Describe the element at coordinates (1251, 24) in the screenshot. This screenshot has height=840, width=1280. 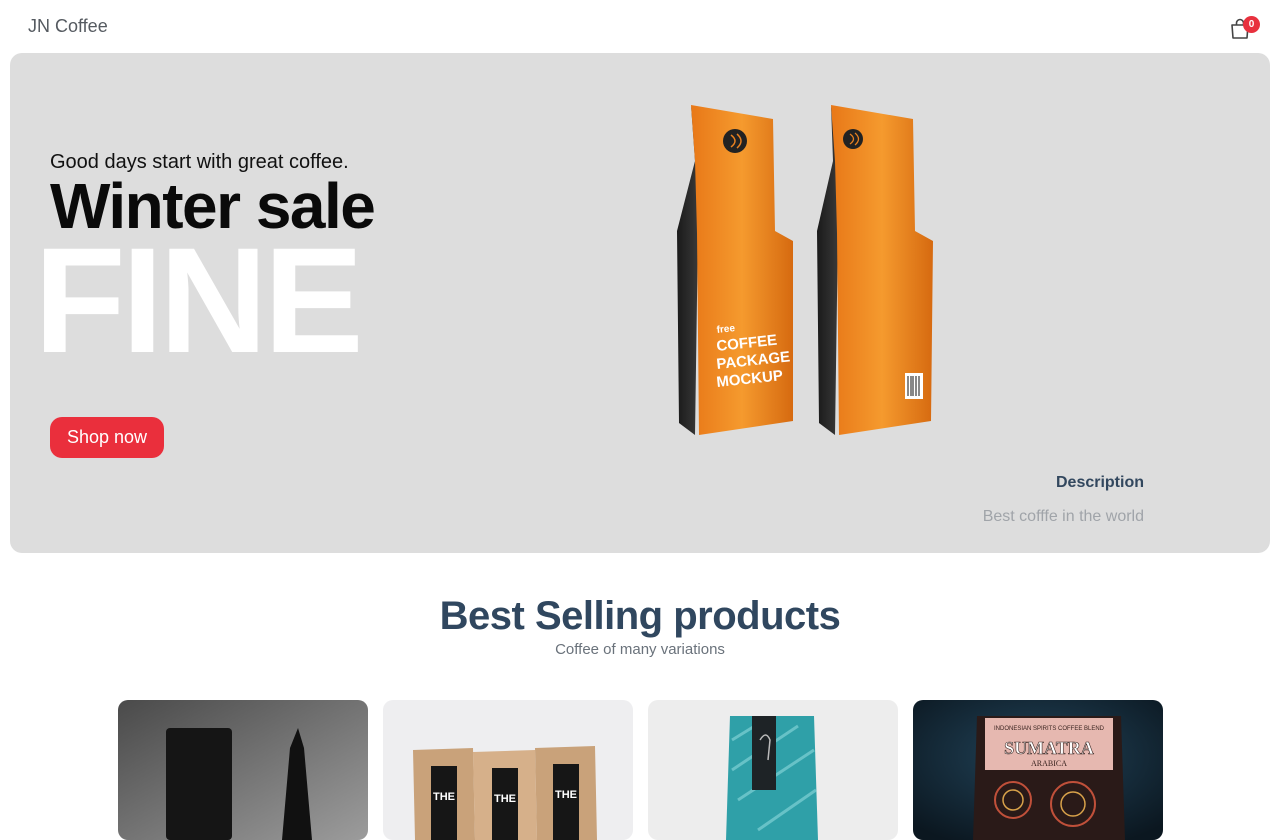
I see `cart-count-badge: 0` at that location.